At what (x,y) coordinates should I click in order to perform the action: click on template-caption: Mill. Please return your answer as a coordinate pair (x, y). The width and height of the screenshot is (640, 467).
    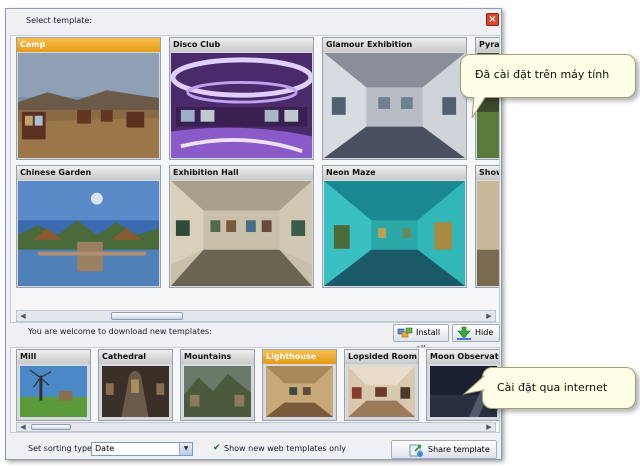
    Looking at the image, I should click on (53, 357).